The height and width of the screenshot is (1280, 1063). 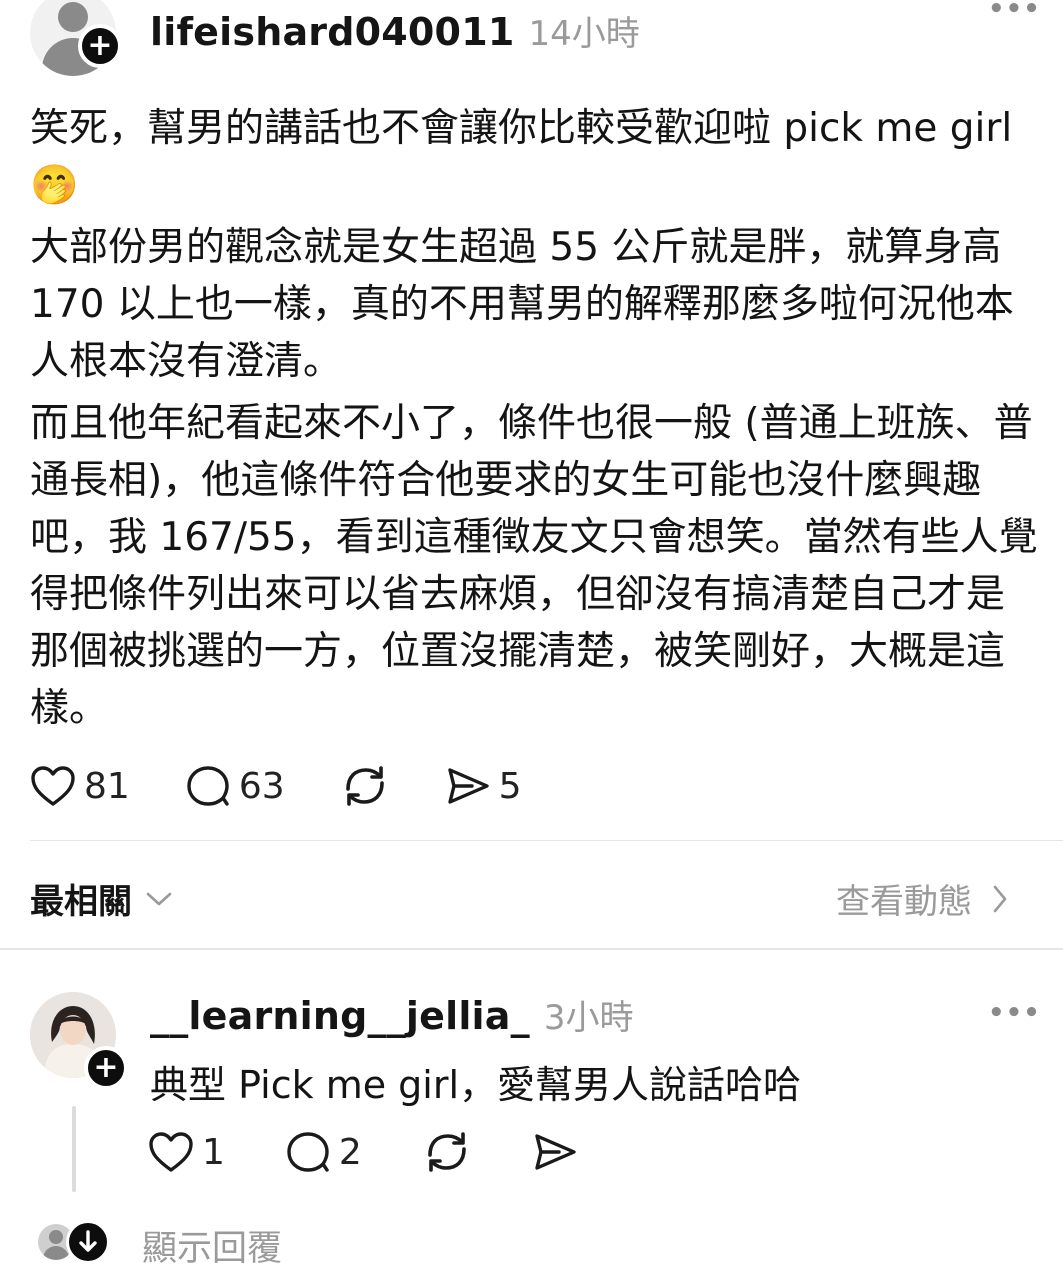 I want to click on chevron-down-icon, so click(x=159, y=898).